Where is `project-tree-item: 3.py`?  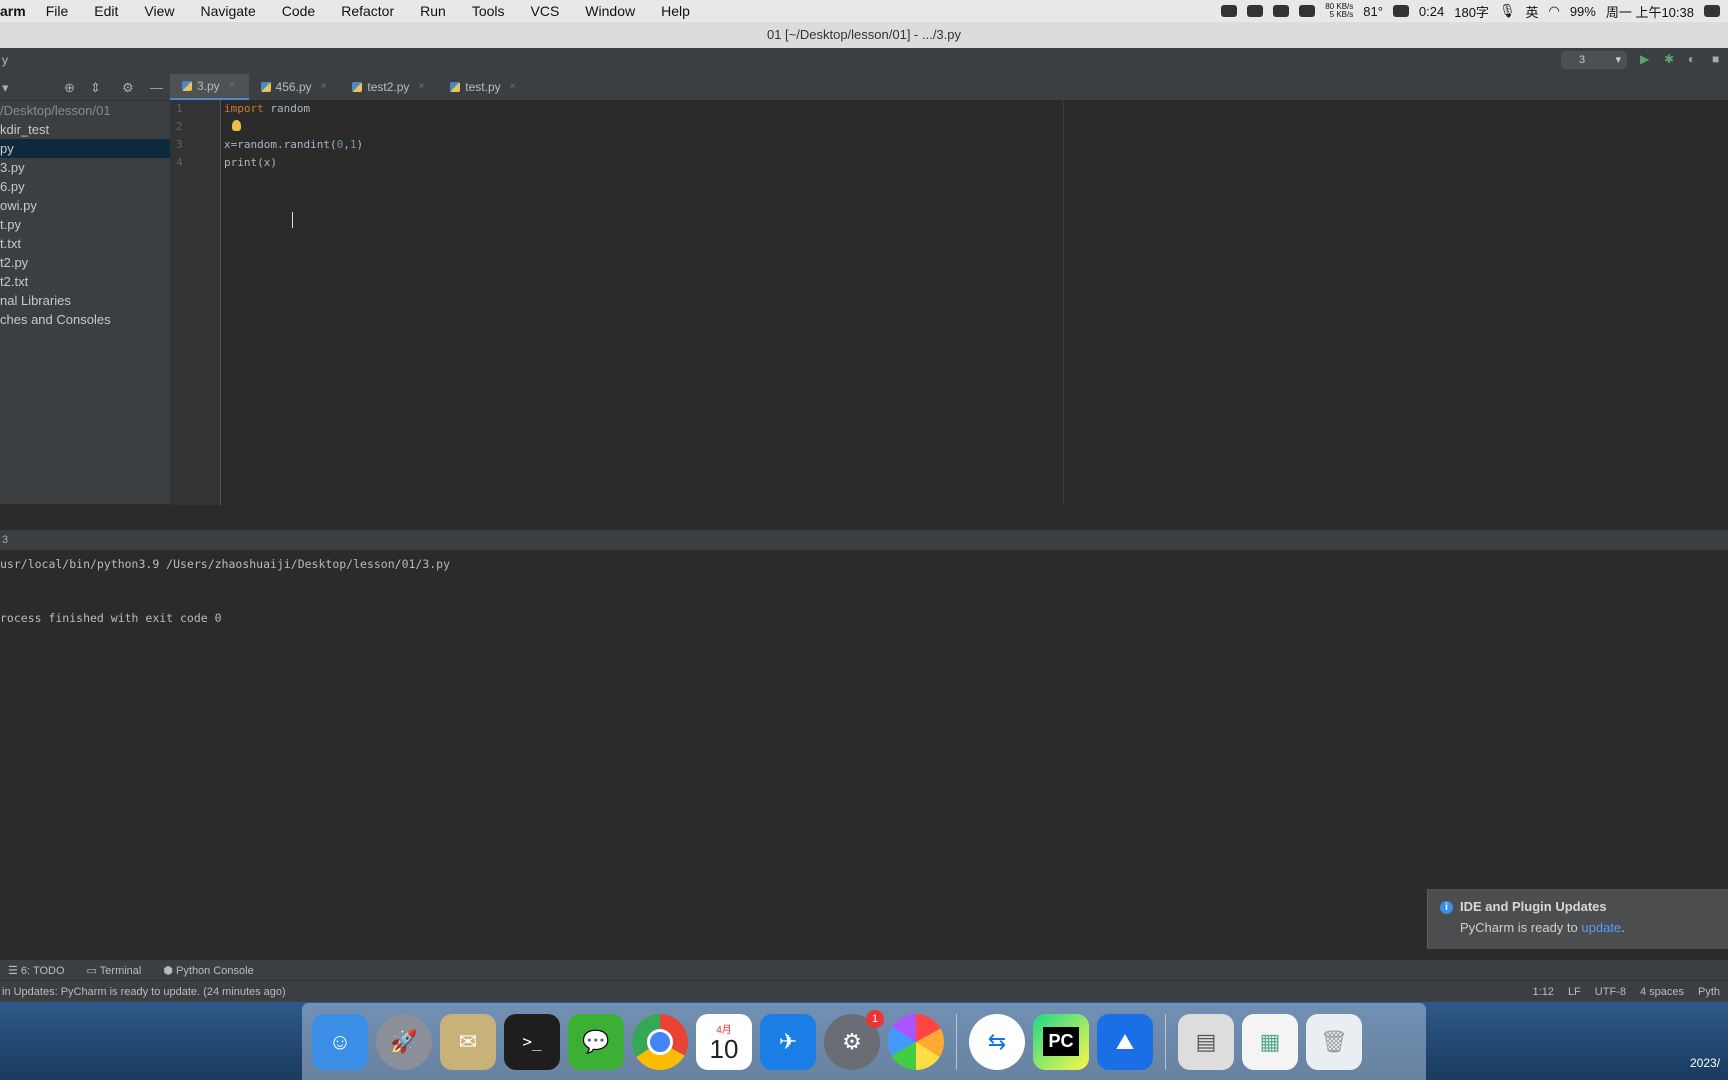 project-tree-item: 3.py is located at coordinates (85, 167).